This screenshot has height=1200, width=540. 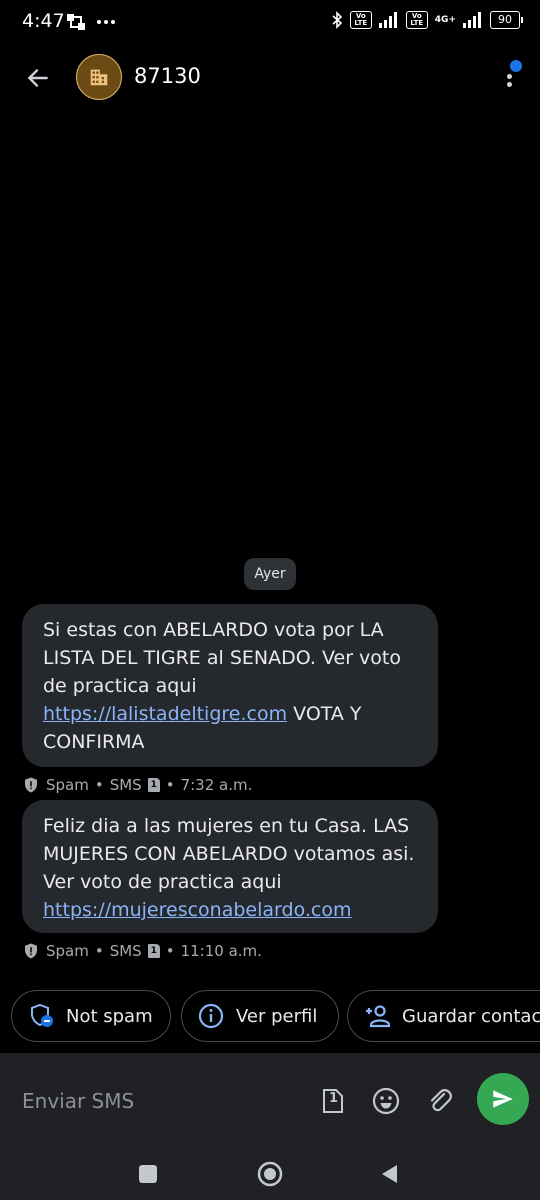 What do you see at coordinates (221, 951) in the screenshot?
I see `message-time: 11:10 a.m.` at bounding box center [221, 951].